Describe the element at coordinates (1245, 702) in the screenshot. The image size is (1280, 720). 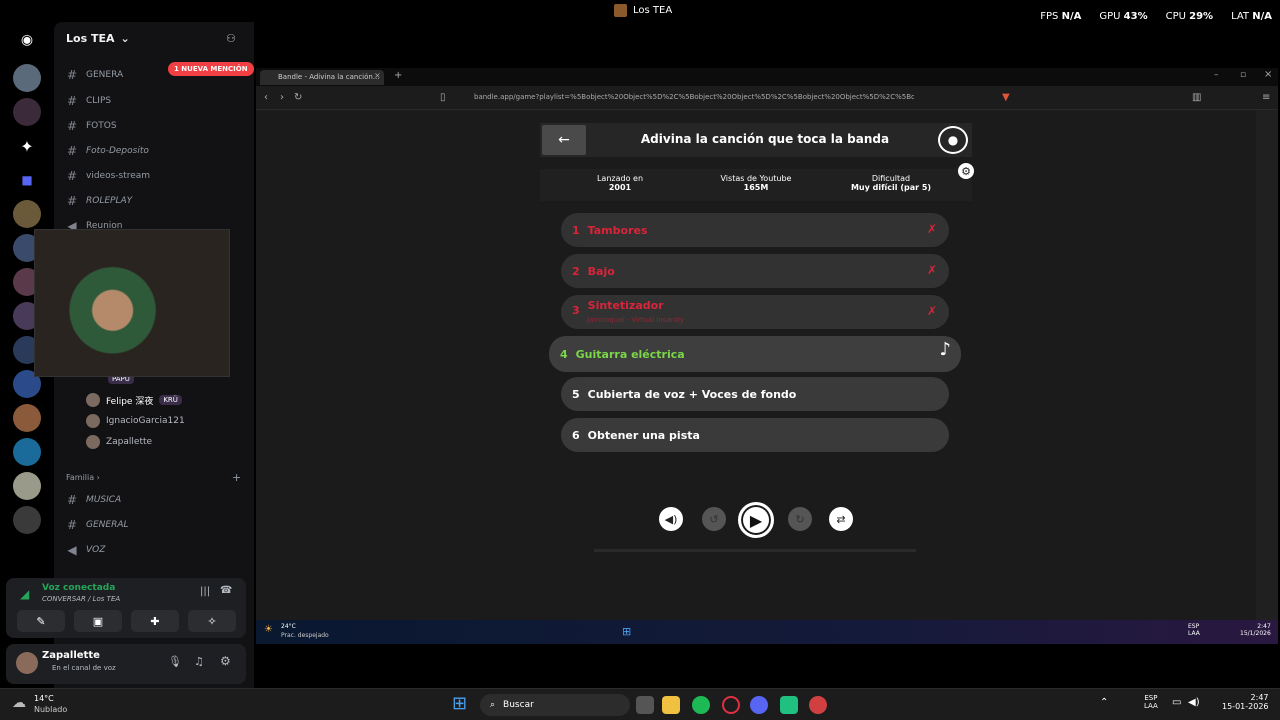
I see `taskbar-clock: 2:47 15-01-2026` at that location.